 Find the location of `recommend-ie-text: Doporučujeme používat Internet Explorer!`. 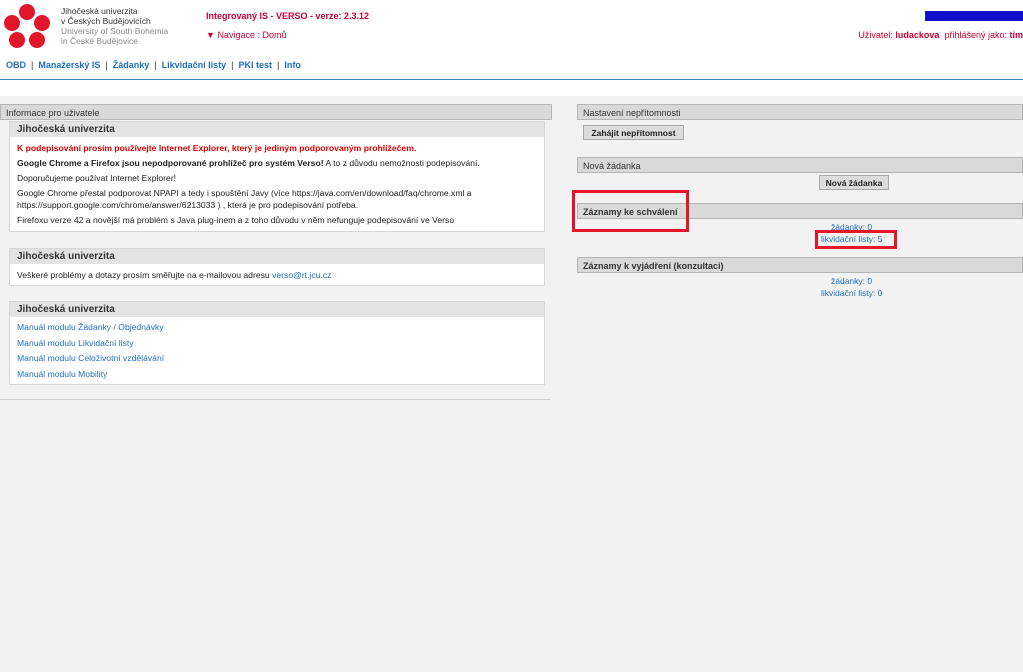

recommend-ie-text: Doporučujeme používat Internet Explorer! is located at coordinates (97, 178).